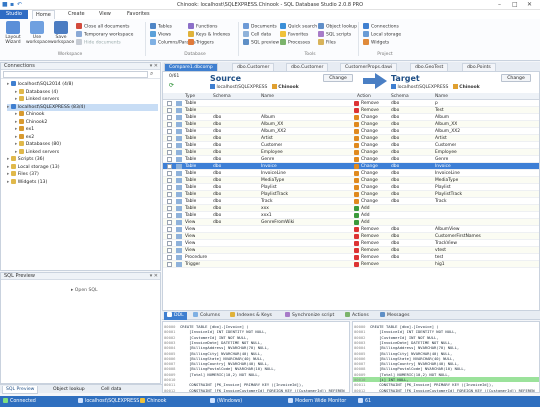 The width and height of the screenshot is (540, 407). Describe the element at coordinates (82, 182) in the screenshot. I see `tree-node: ▸ Widgets (13)` at that location.